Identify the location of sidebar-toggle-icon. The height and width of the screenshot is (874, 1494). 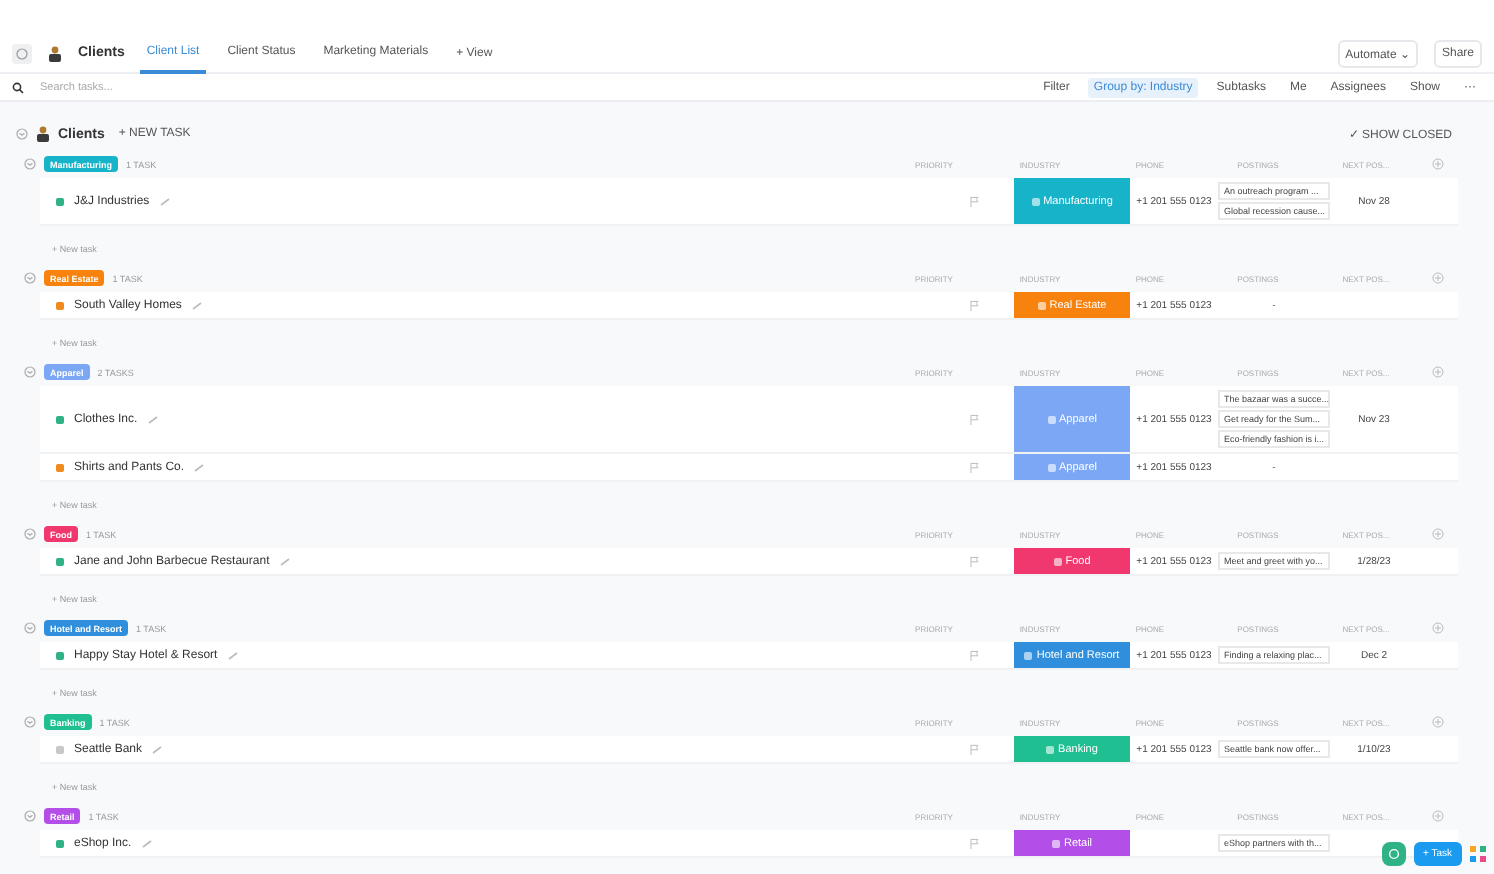
(22, 53).